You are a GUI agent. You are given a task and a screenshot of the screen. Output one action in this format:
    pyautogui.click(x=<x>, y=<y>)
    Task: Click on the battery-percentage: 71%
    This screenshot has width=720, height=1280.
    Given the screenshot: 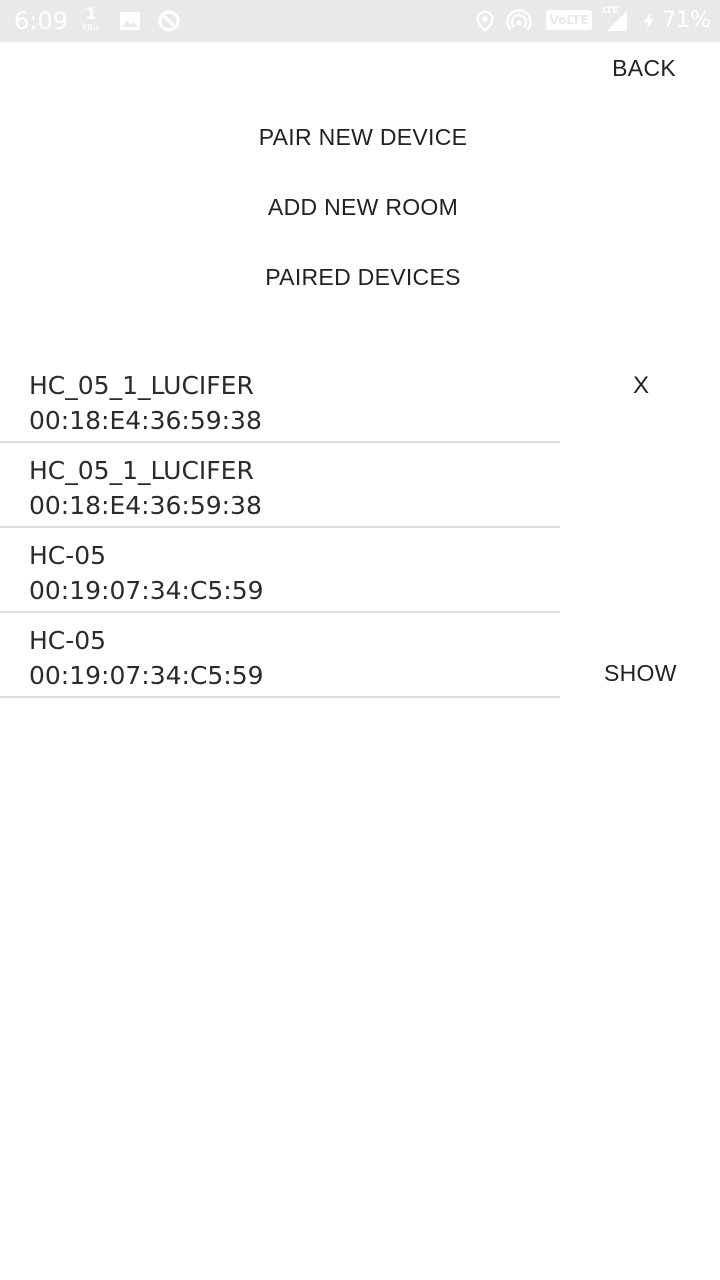 What is the action you would take?
    pyautogui.click(x=686, y=20)
    